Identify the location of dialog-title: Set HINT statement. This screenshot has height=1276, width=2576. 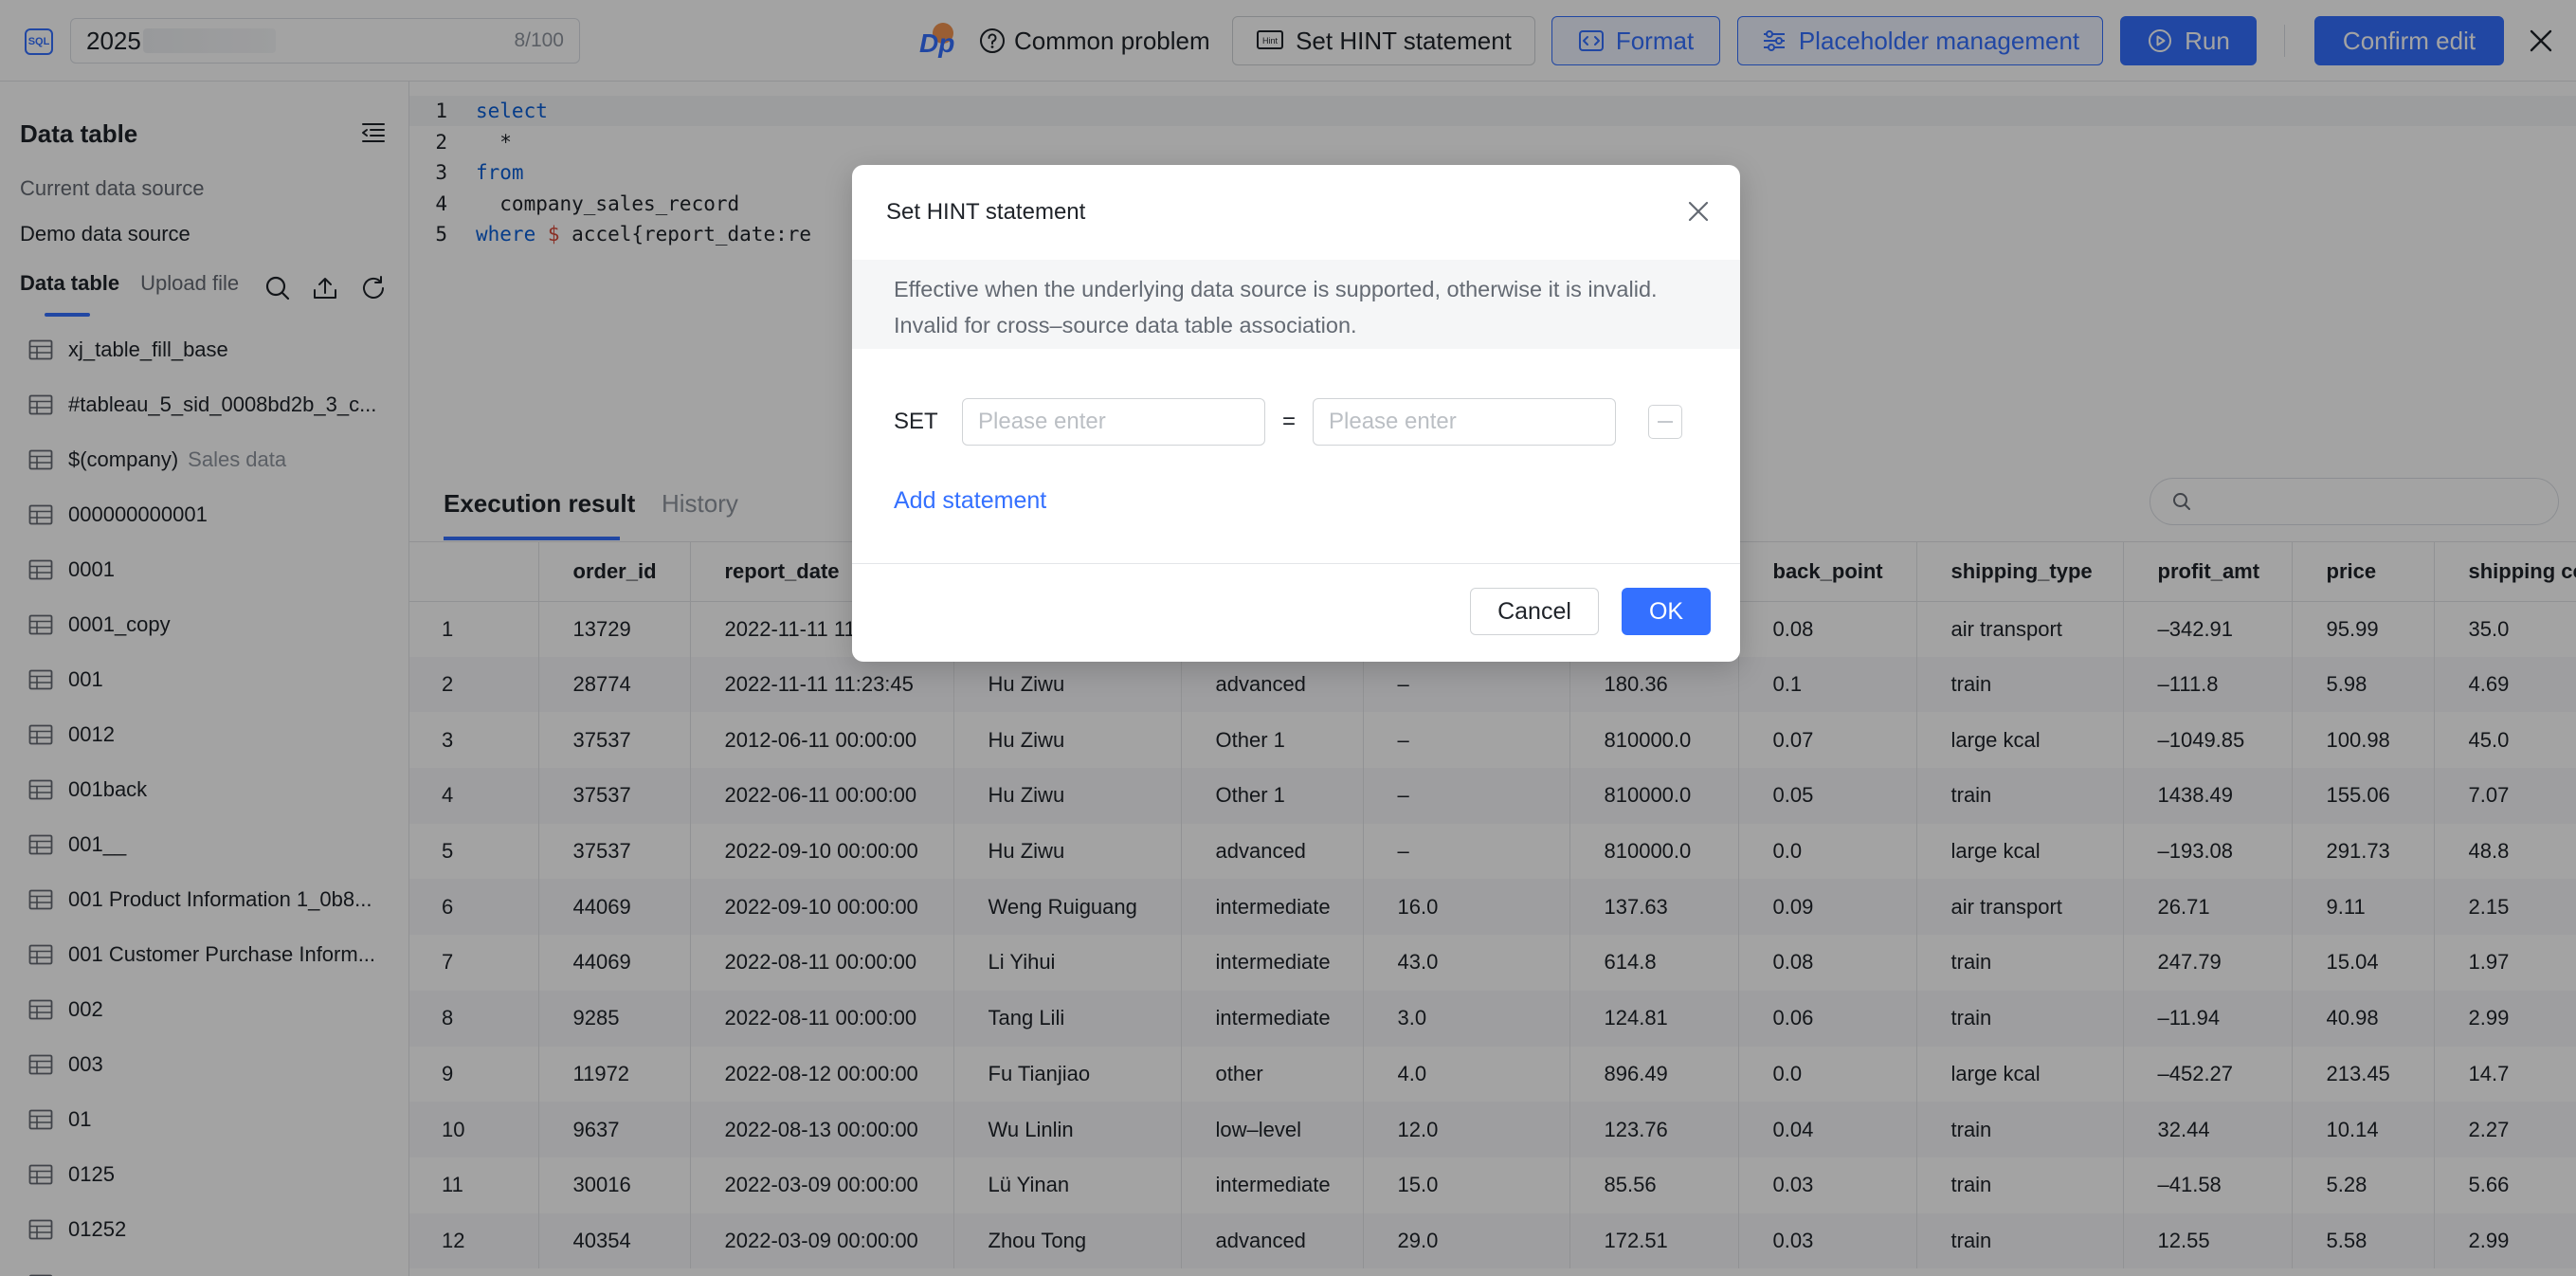
(986, 212).